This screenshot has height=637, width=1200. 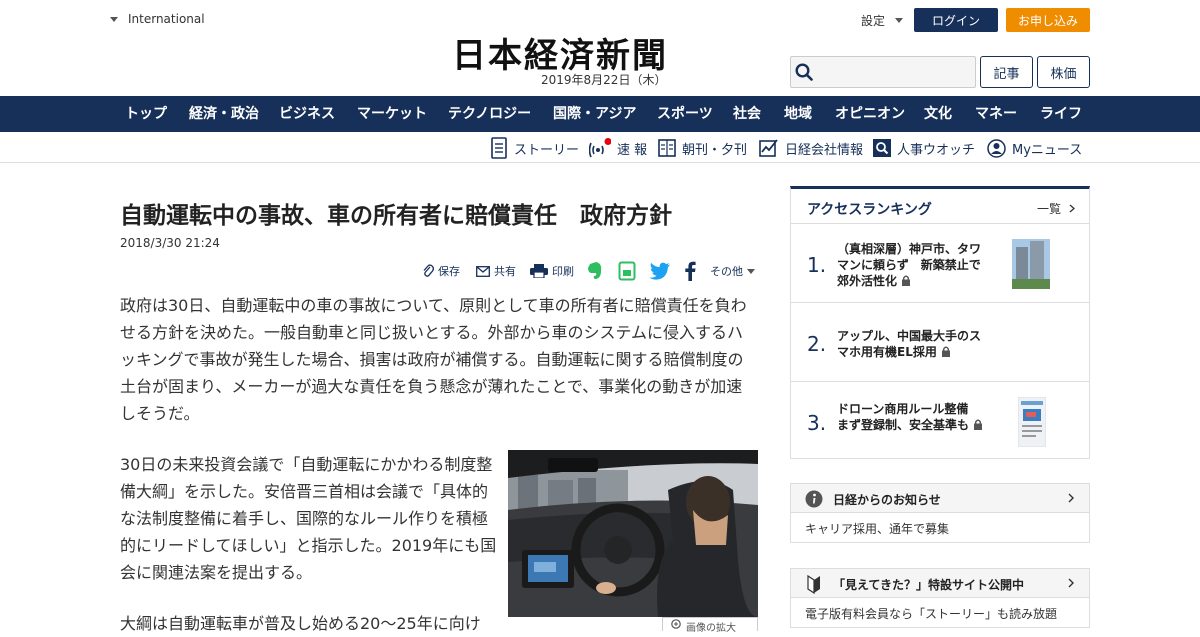 I want to click on international-label: International, so click(x=166, y=19).